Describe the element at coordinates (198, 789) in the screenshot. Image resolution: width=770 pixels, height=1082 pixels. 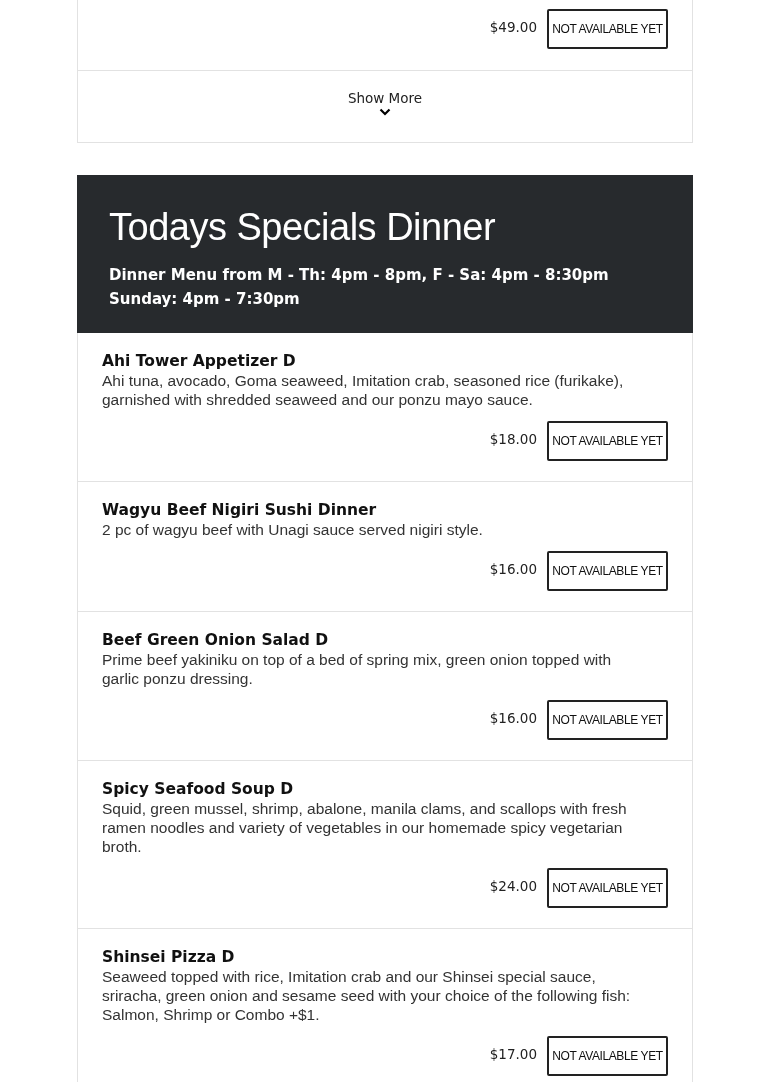
I see `item-name: Spicy Seafood Soup D` at that location.